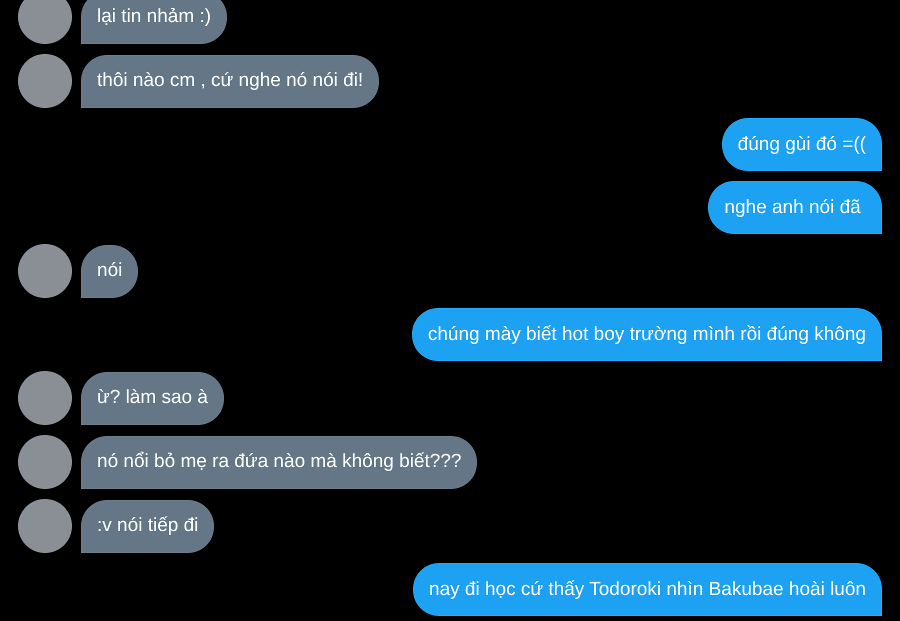  What do you see at coordinates (152, 398) in the screenshot?
I see `received-message: ừ? làm sao à` at bounding box center [152, 398].